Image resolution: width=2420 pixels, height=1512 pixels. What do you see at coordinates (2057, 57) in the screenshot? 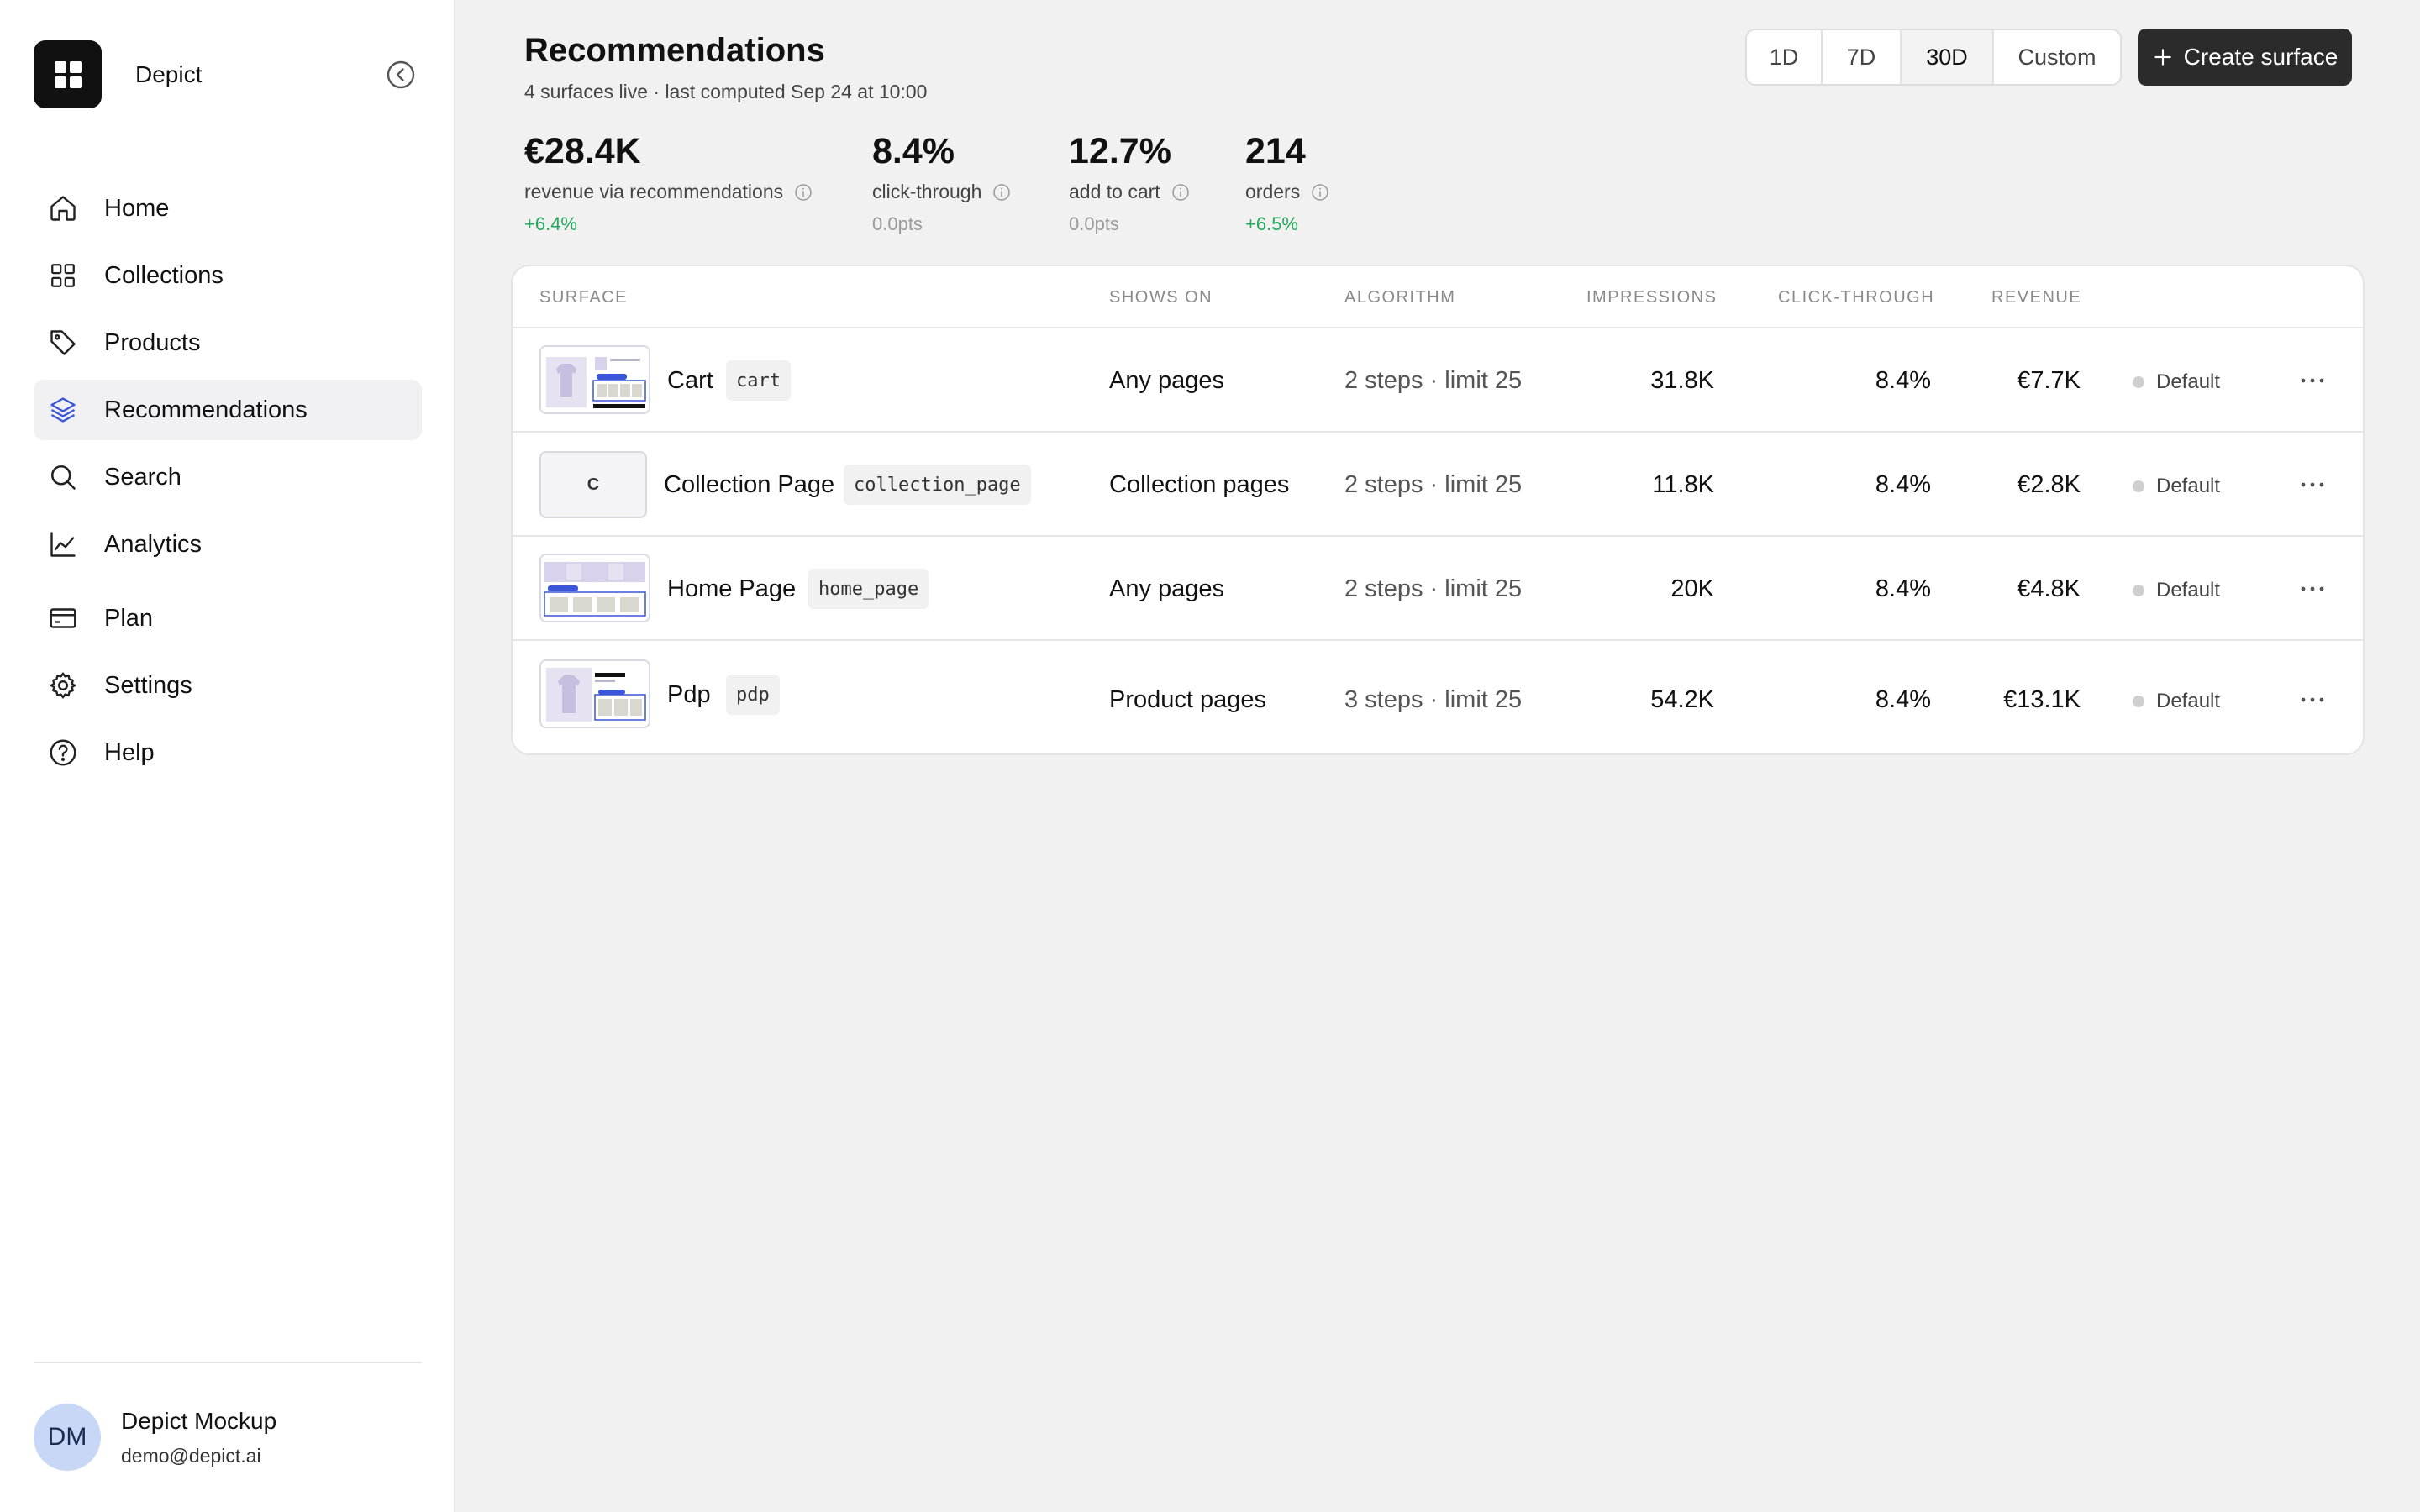
I see `range-custom-button: Custom` at bounding box center [2057, 57].